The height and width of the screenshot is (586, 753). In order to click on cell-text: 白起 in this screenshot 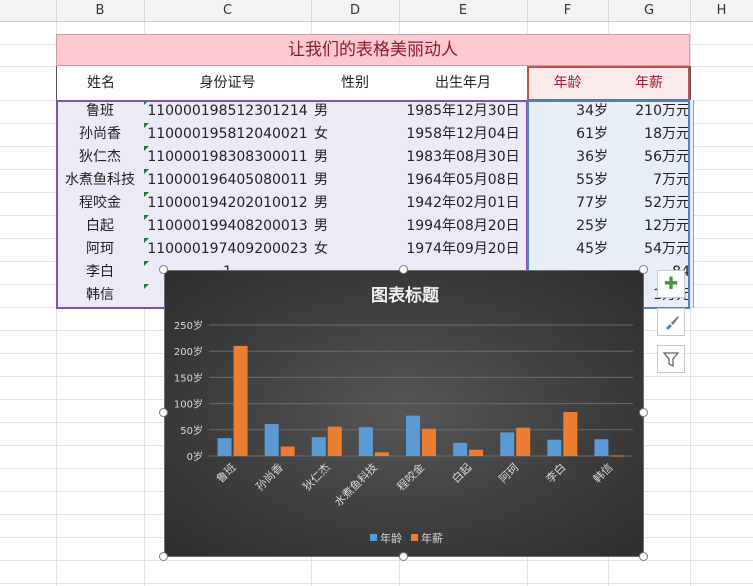, I will do `click(100, 226)`.